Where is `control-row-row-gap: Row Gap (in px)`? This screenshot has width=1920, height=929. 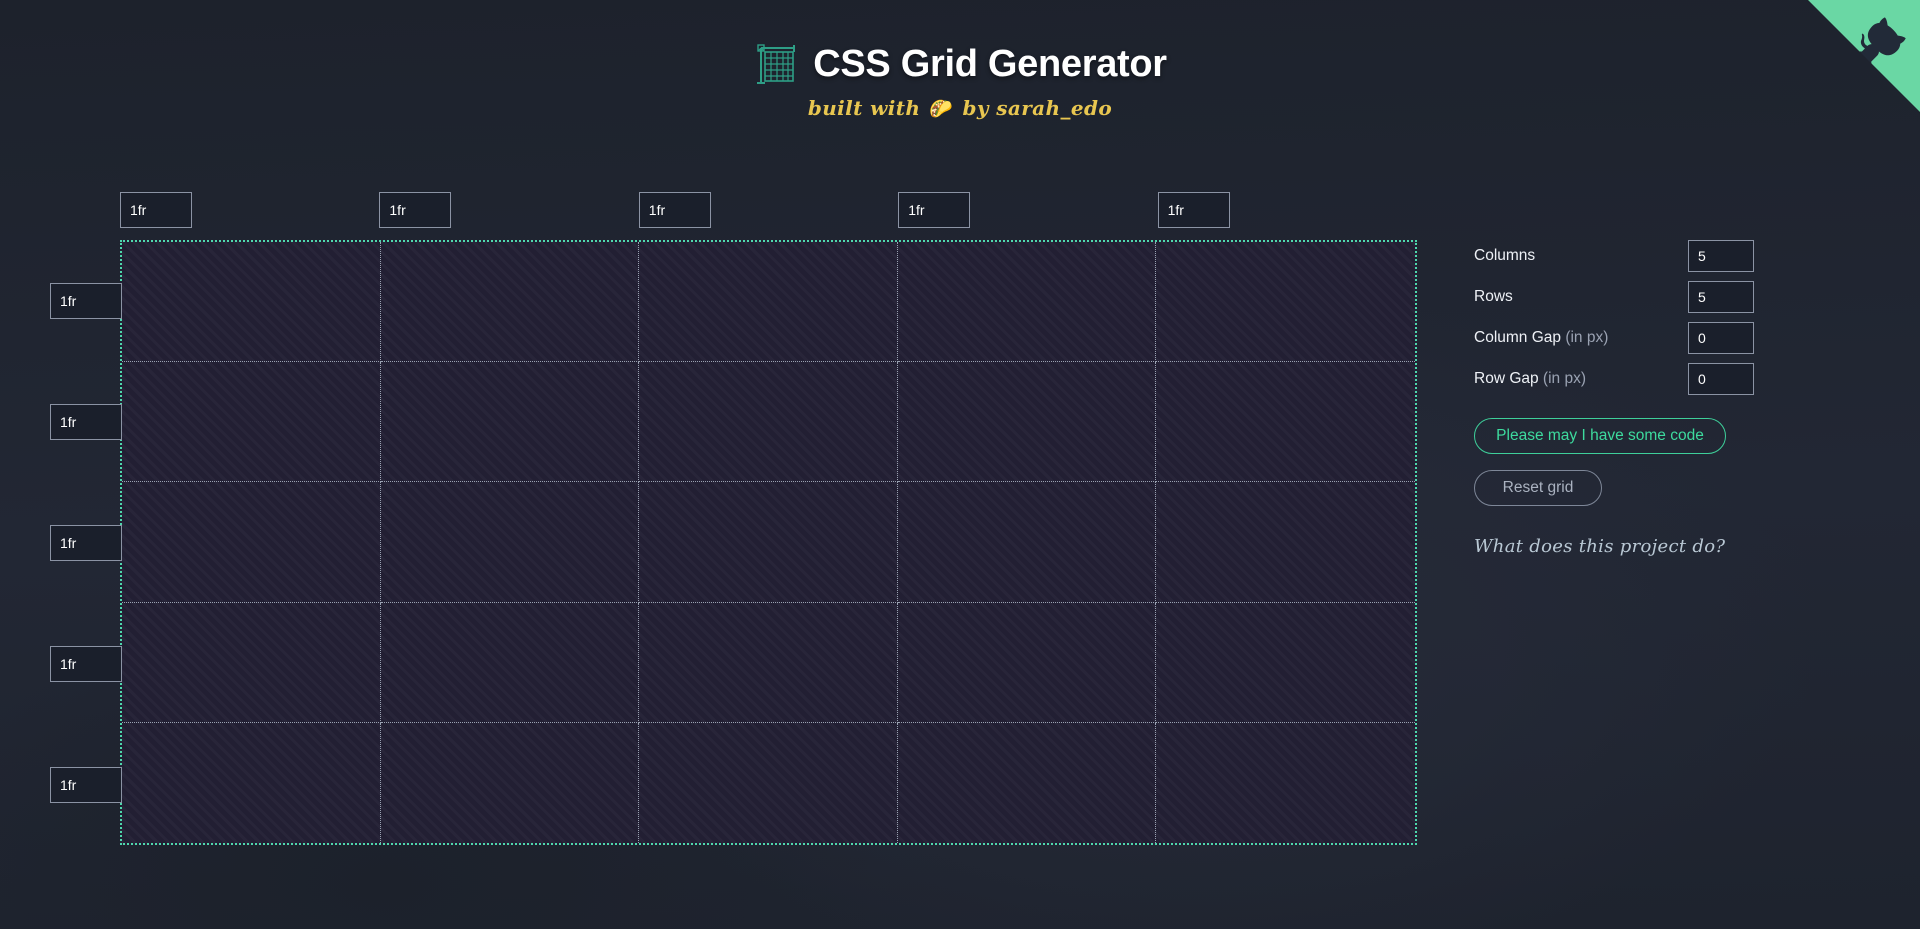 control-row-row-gap: Row Gap (in px) is located at coordinates (1614, 379).